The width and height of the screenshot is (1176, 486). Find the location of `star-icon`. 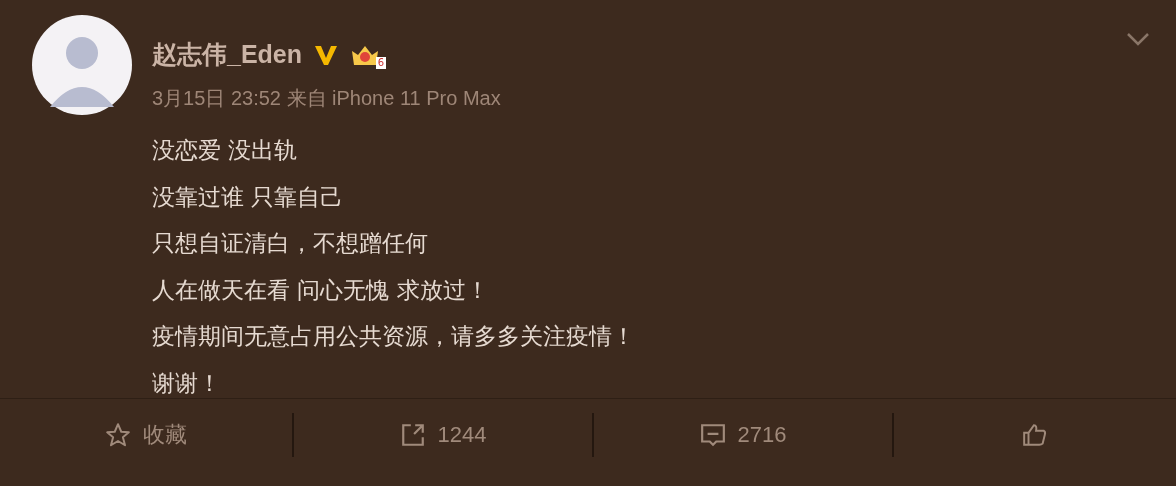

star-icon is located at coordinates (118, 435).